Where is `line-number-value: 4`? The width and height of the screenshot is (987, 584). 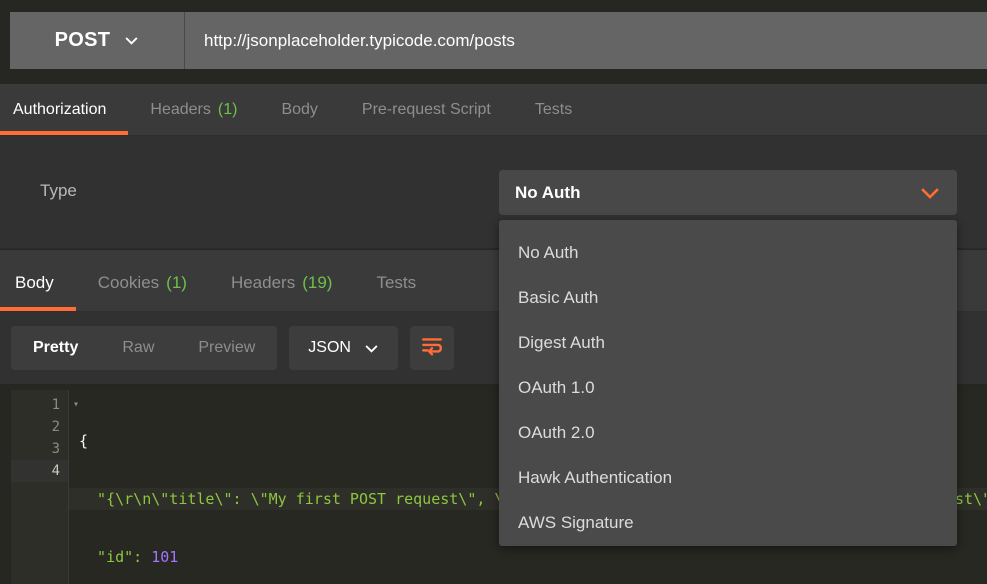
line-number-value: 4 is located at coordinates (55, 471).